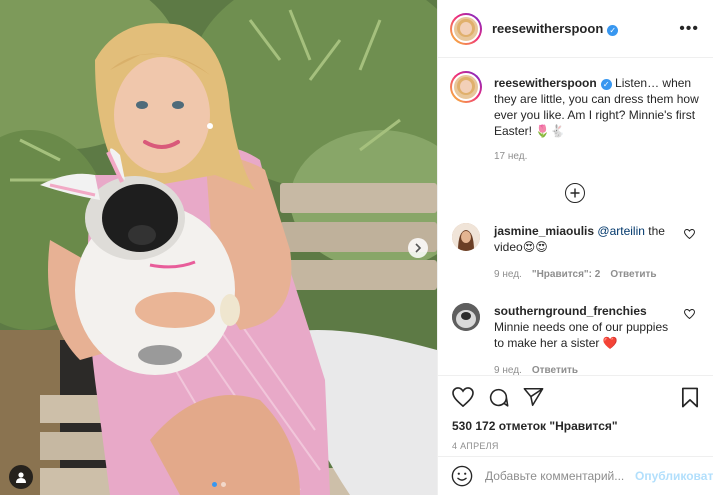  Describe the element at coordinates (544, 231) in the screenshot. I see `comment-username: jasmine_miaoulis` at that location.